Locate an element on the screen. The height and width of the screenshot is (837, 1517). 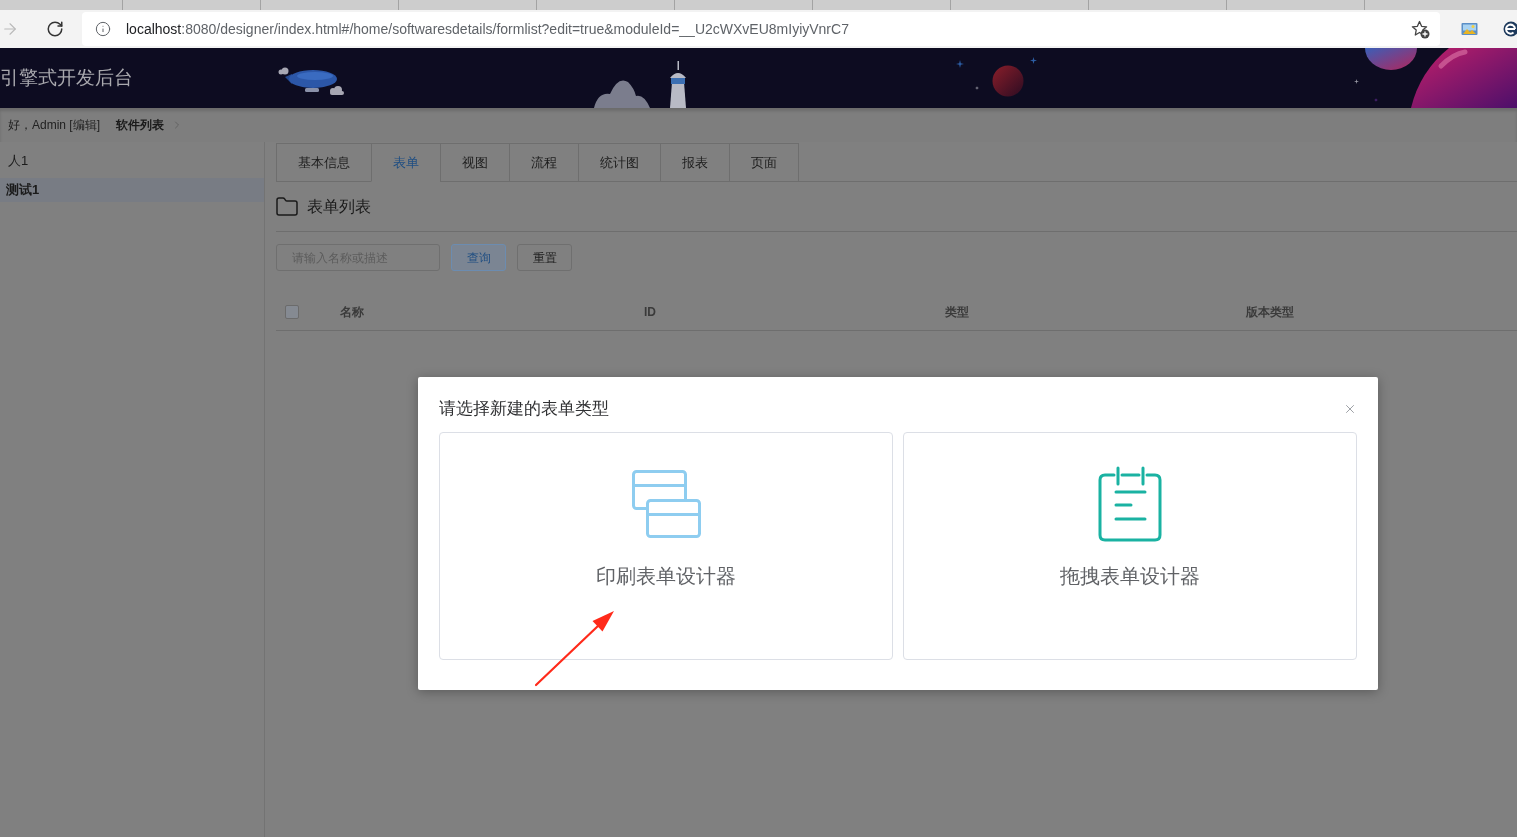
folder-icon is located at coordinates (287, 206).